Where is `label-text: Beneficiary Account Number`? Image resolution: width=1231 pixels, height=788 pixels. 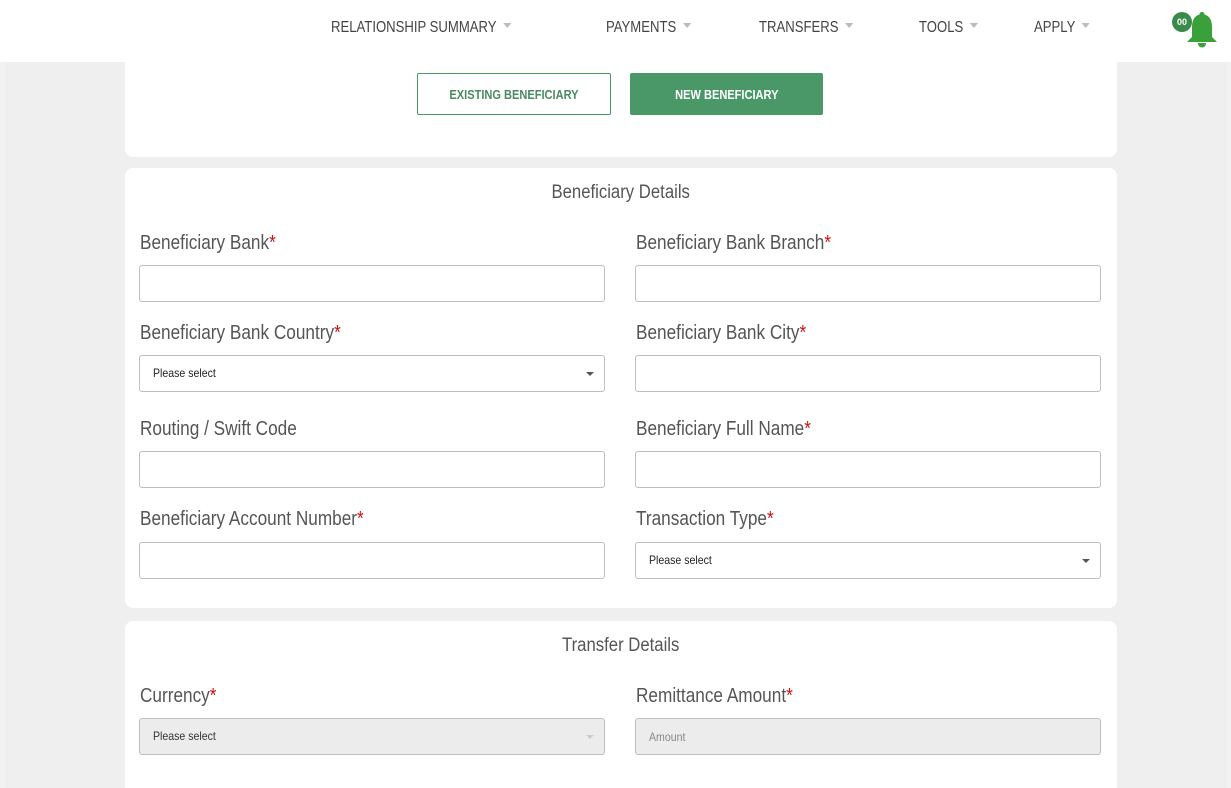
label-text: Beneficiary Account Number is located at coordinates (249, 519).